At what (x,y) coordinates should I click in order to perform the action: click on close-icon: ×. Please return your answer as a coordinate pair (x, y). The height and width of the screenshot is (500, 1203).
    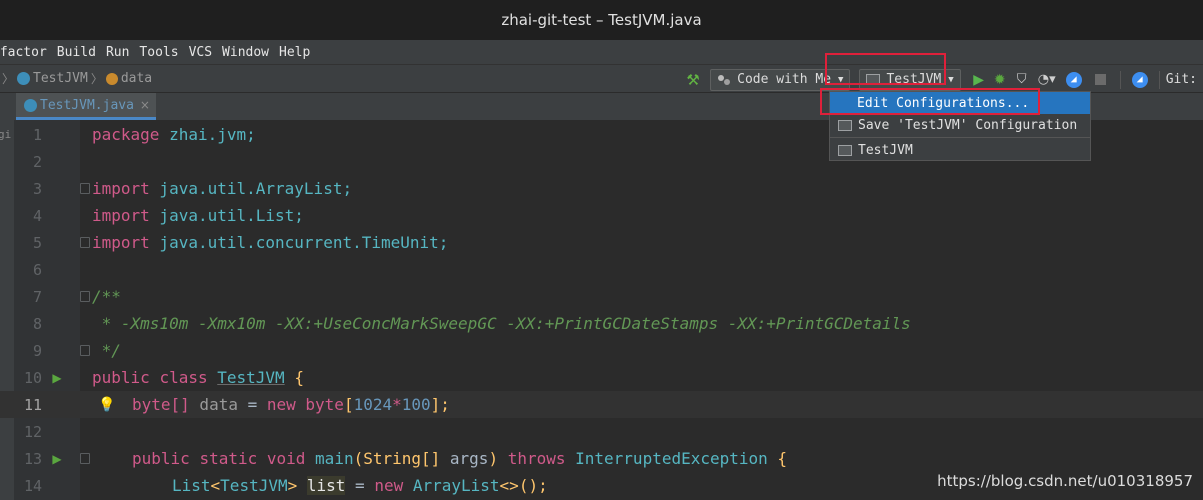
    Looking at the image, I should click on (145, 105).